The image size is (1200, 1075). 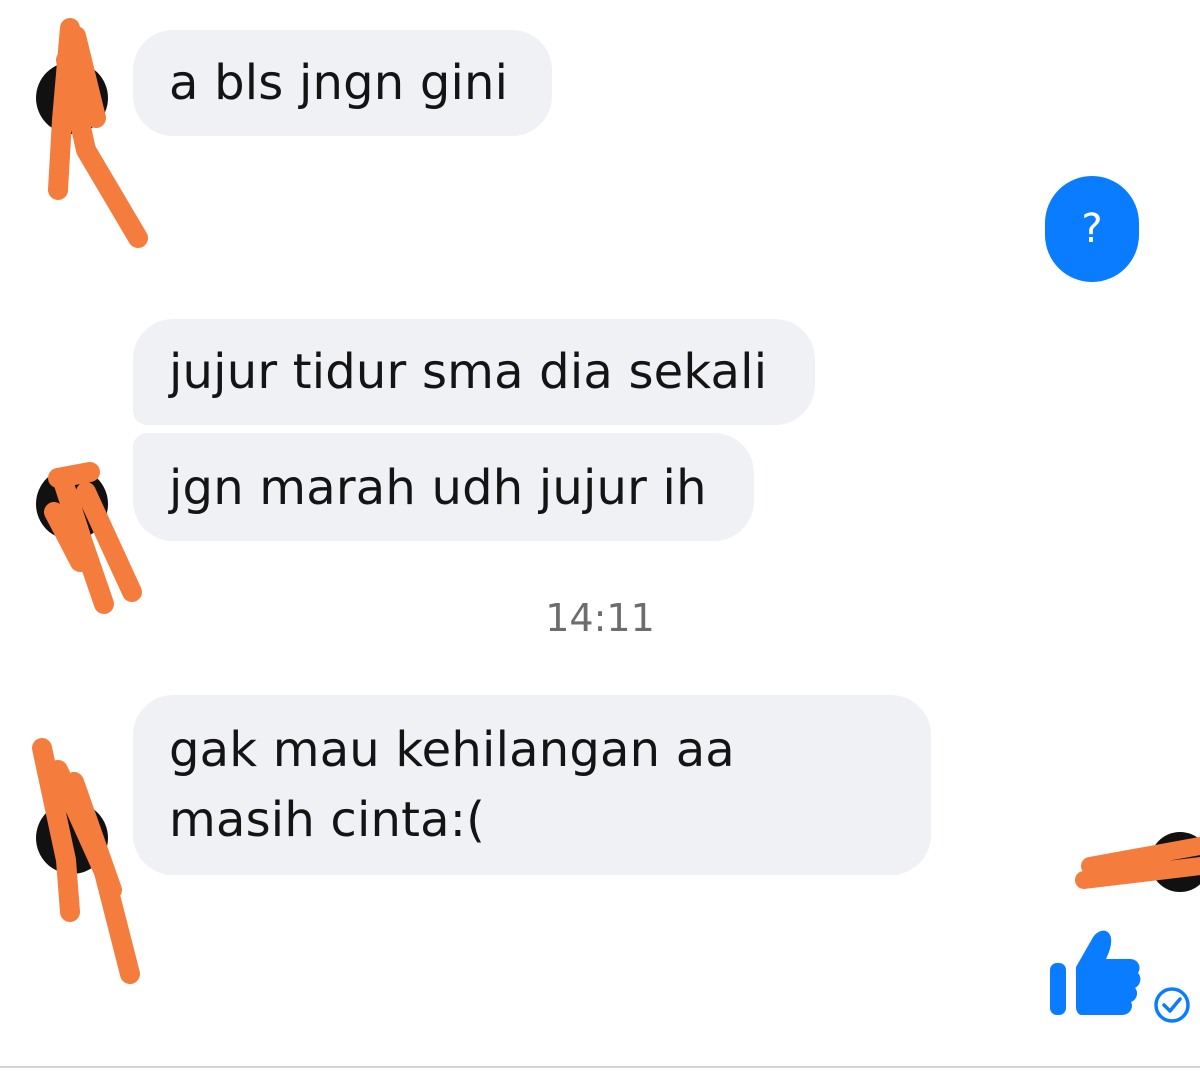 I want to click on thumbs-up-icon, so click(x=1094, y=972).